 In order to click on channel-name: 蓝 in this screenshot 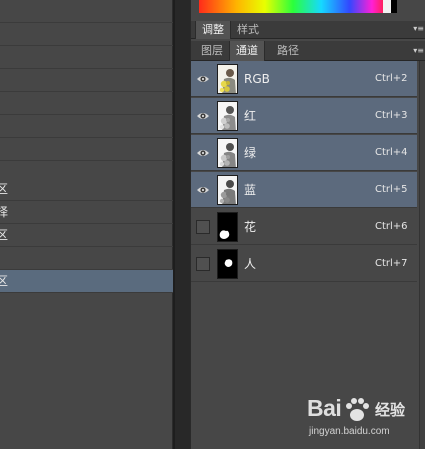, I will do `click(250, 190)`.